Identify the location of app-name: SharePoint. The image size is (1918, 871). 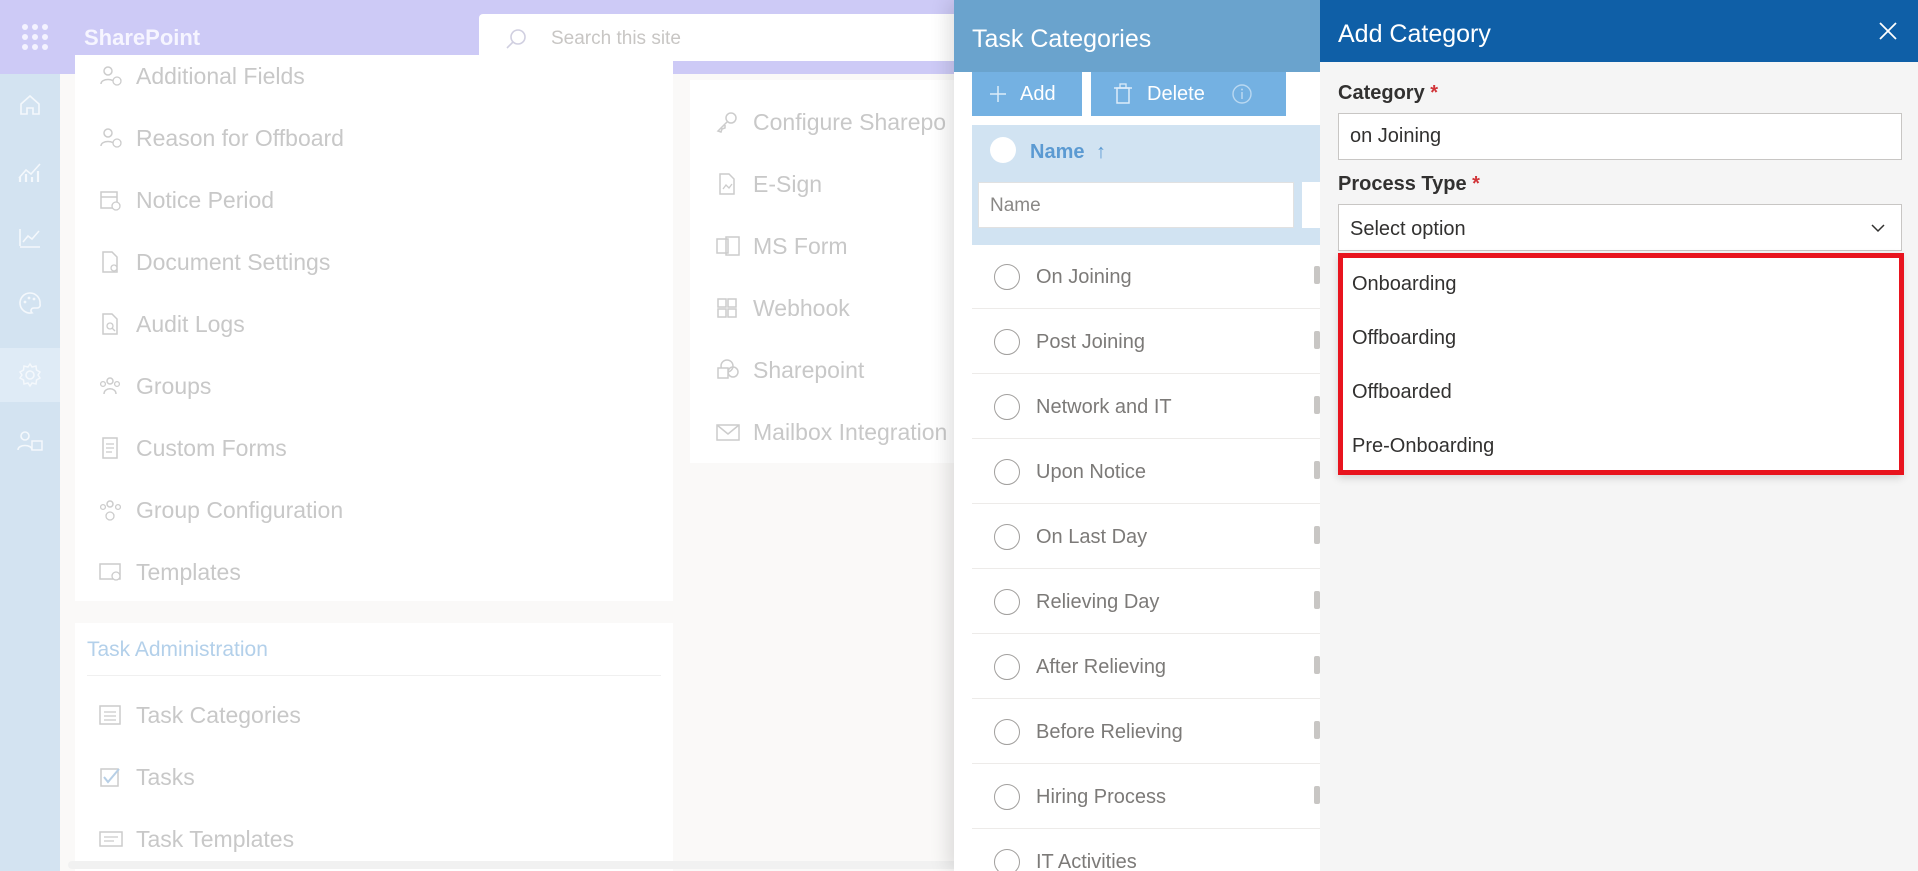
(142, 38).